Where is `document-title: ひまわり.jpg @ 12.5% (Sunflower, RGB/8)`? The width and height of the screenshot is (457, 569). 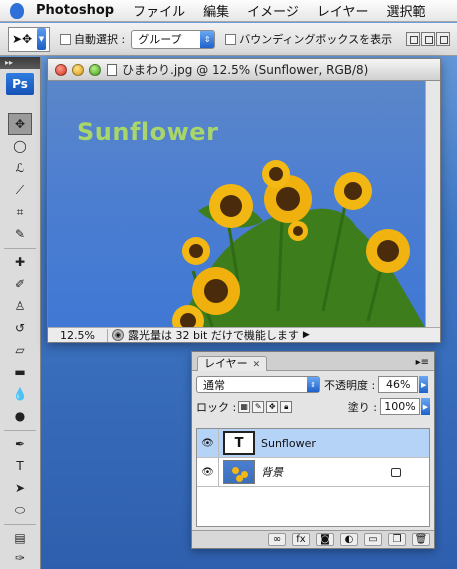
document-title: ひまわり.jpg @ 12.5% (Sunflower, RGB/8) is located at coordinates (245, 70).